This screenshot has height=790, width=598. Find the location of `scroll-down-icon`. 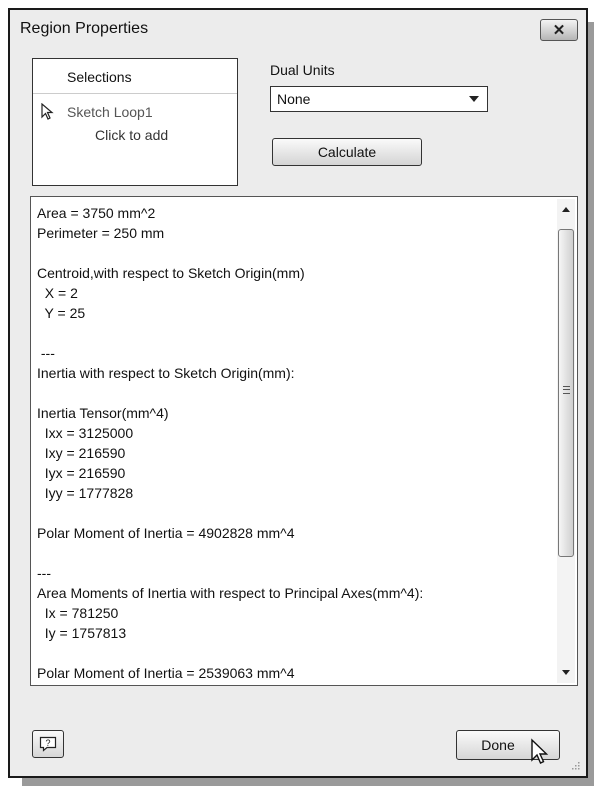

scroll-down-icon is located at coordinates (566, 672).